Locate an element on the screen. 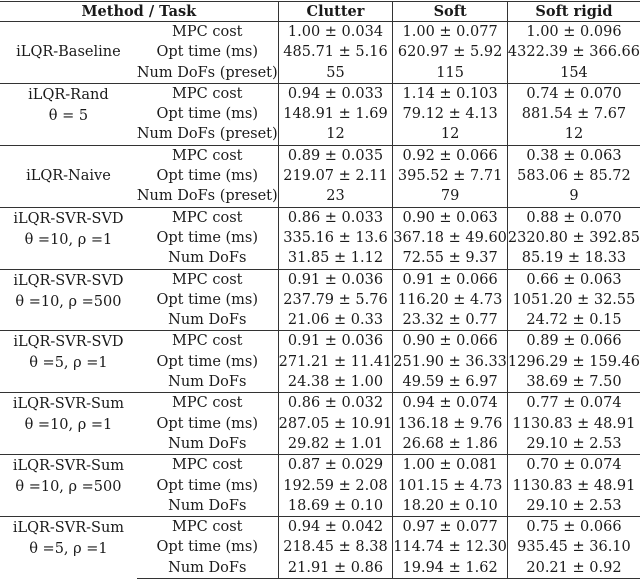 The height and width of the screenshot is (579, 640). header-method-task: Method / Task is located at coordinates (139, 11).